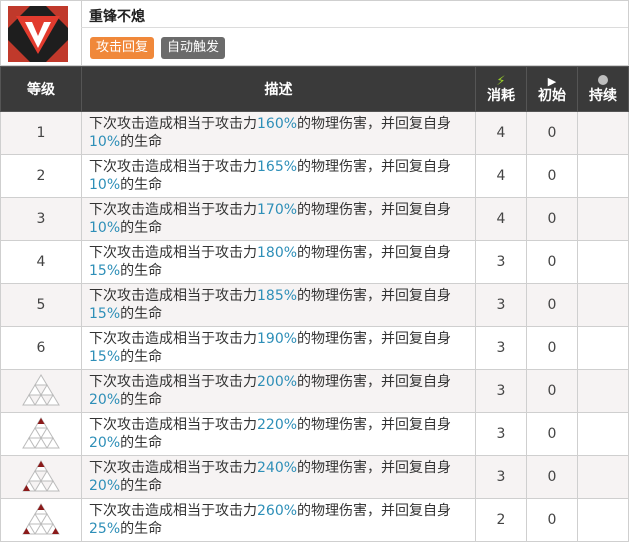 This screenshot has height=542, width=629. Describe the element at coordinates (278, 391) in the screenshot. I see `description-cell: 下次攻击造成相当于攻击力200%的物理伤害，并回复自身 20%的生命` at that location.